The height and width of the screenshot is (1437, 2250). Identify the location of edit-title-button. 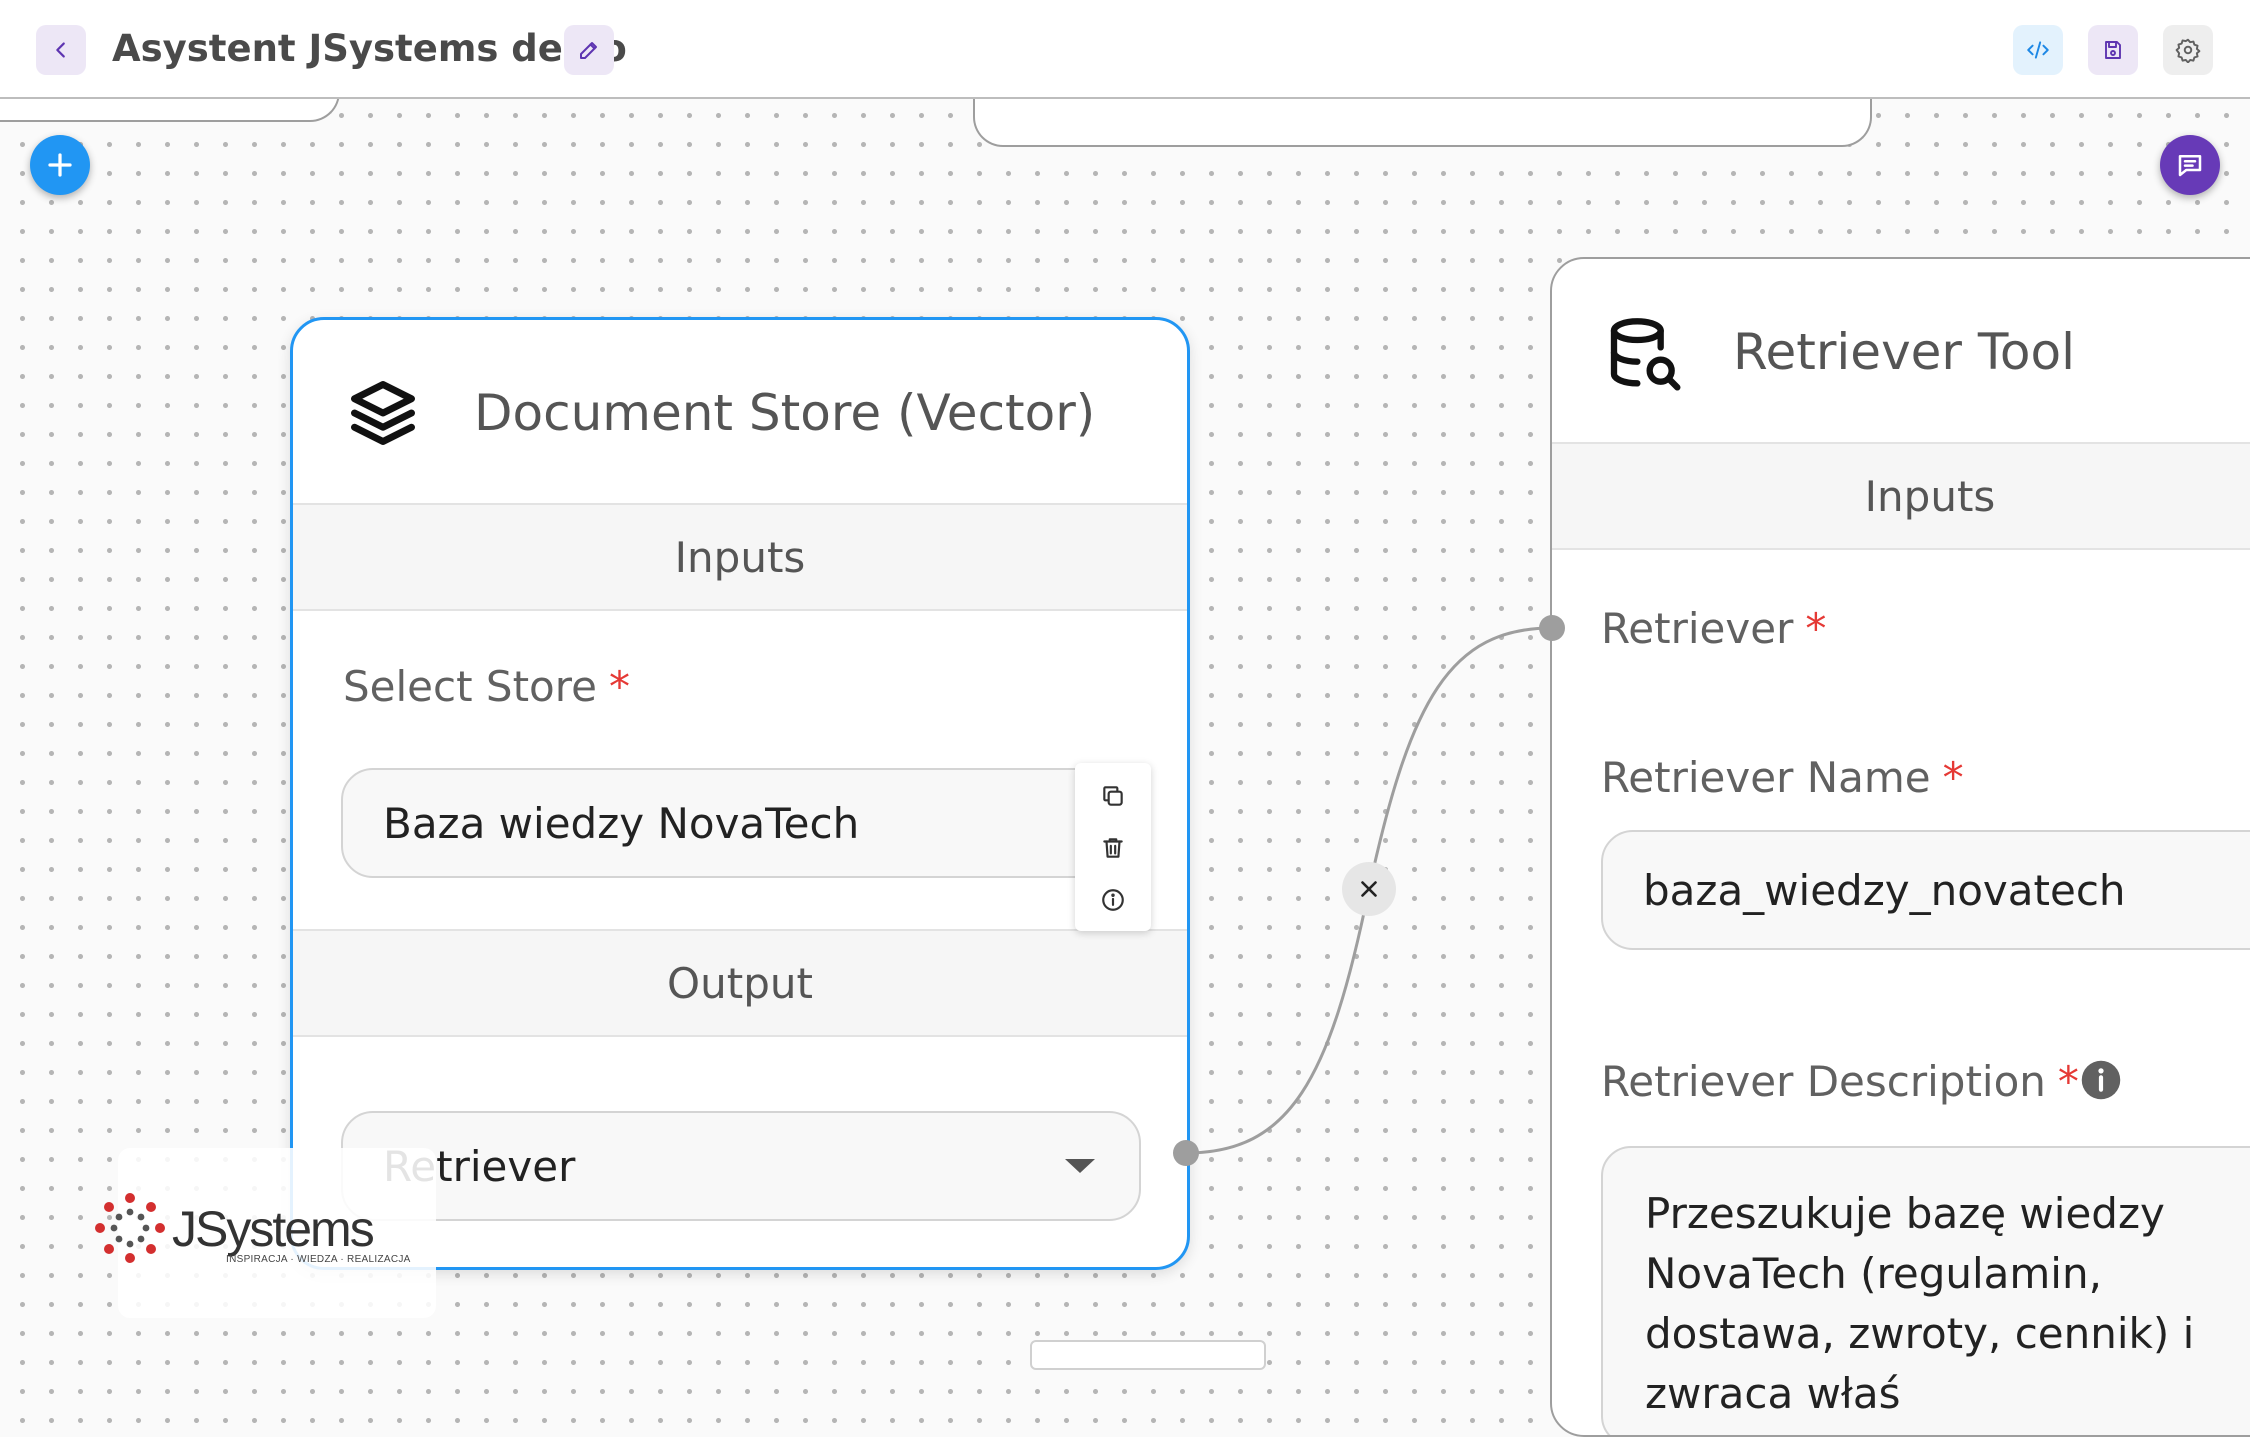
(589, 50).